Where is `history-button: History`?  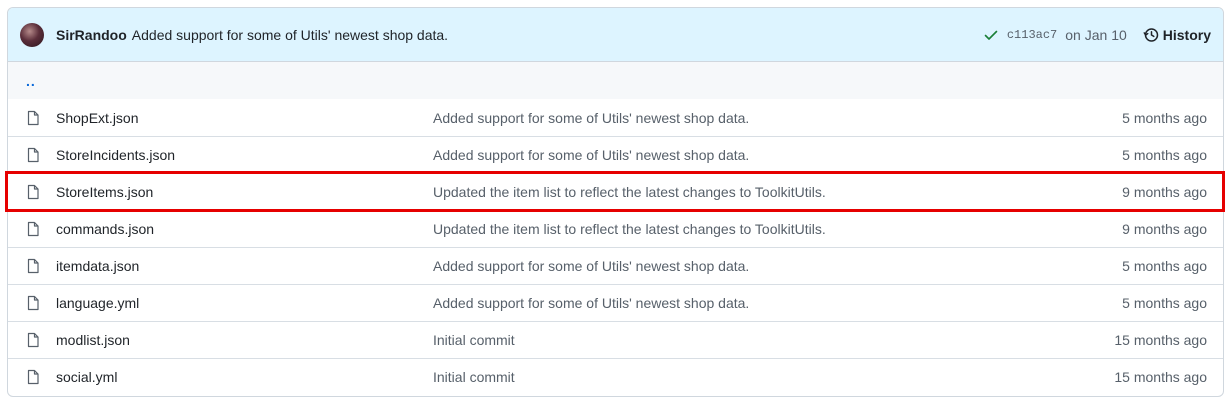 history-button: History is located at coordinates (1177, 35).